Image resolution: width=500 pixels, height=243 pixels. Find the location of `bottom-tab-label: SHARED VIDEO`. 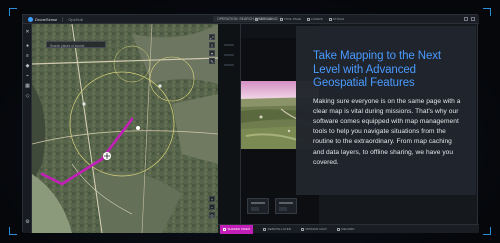

bottom-tab-label: SHARED VIDEO is located at coordinates (239, 229).